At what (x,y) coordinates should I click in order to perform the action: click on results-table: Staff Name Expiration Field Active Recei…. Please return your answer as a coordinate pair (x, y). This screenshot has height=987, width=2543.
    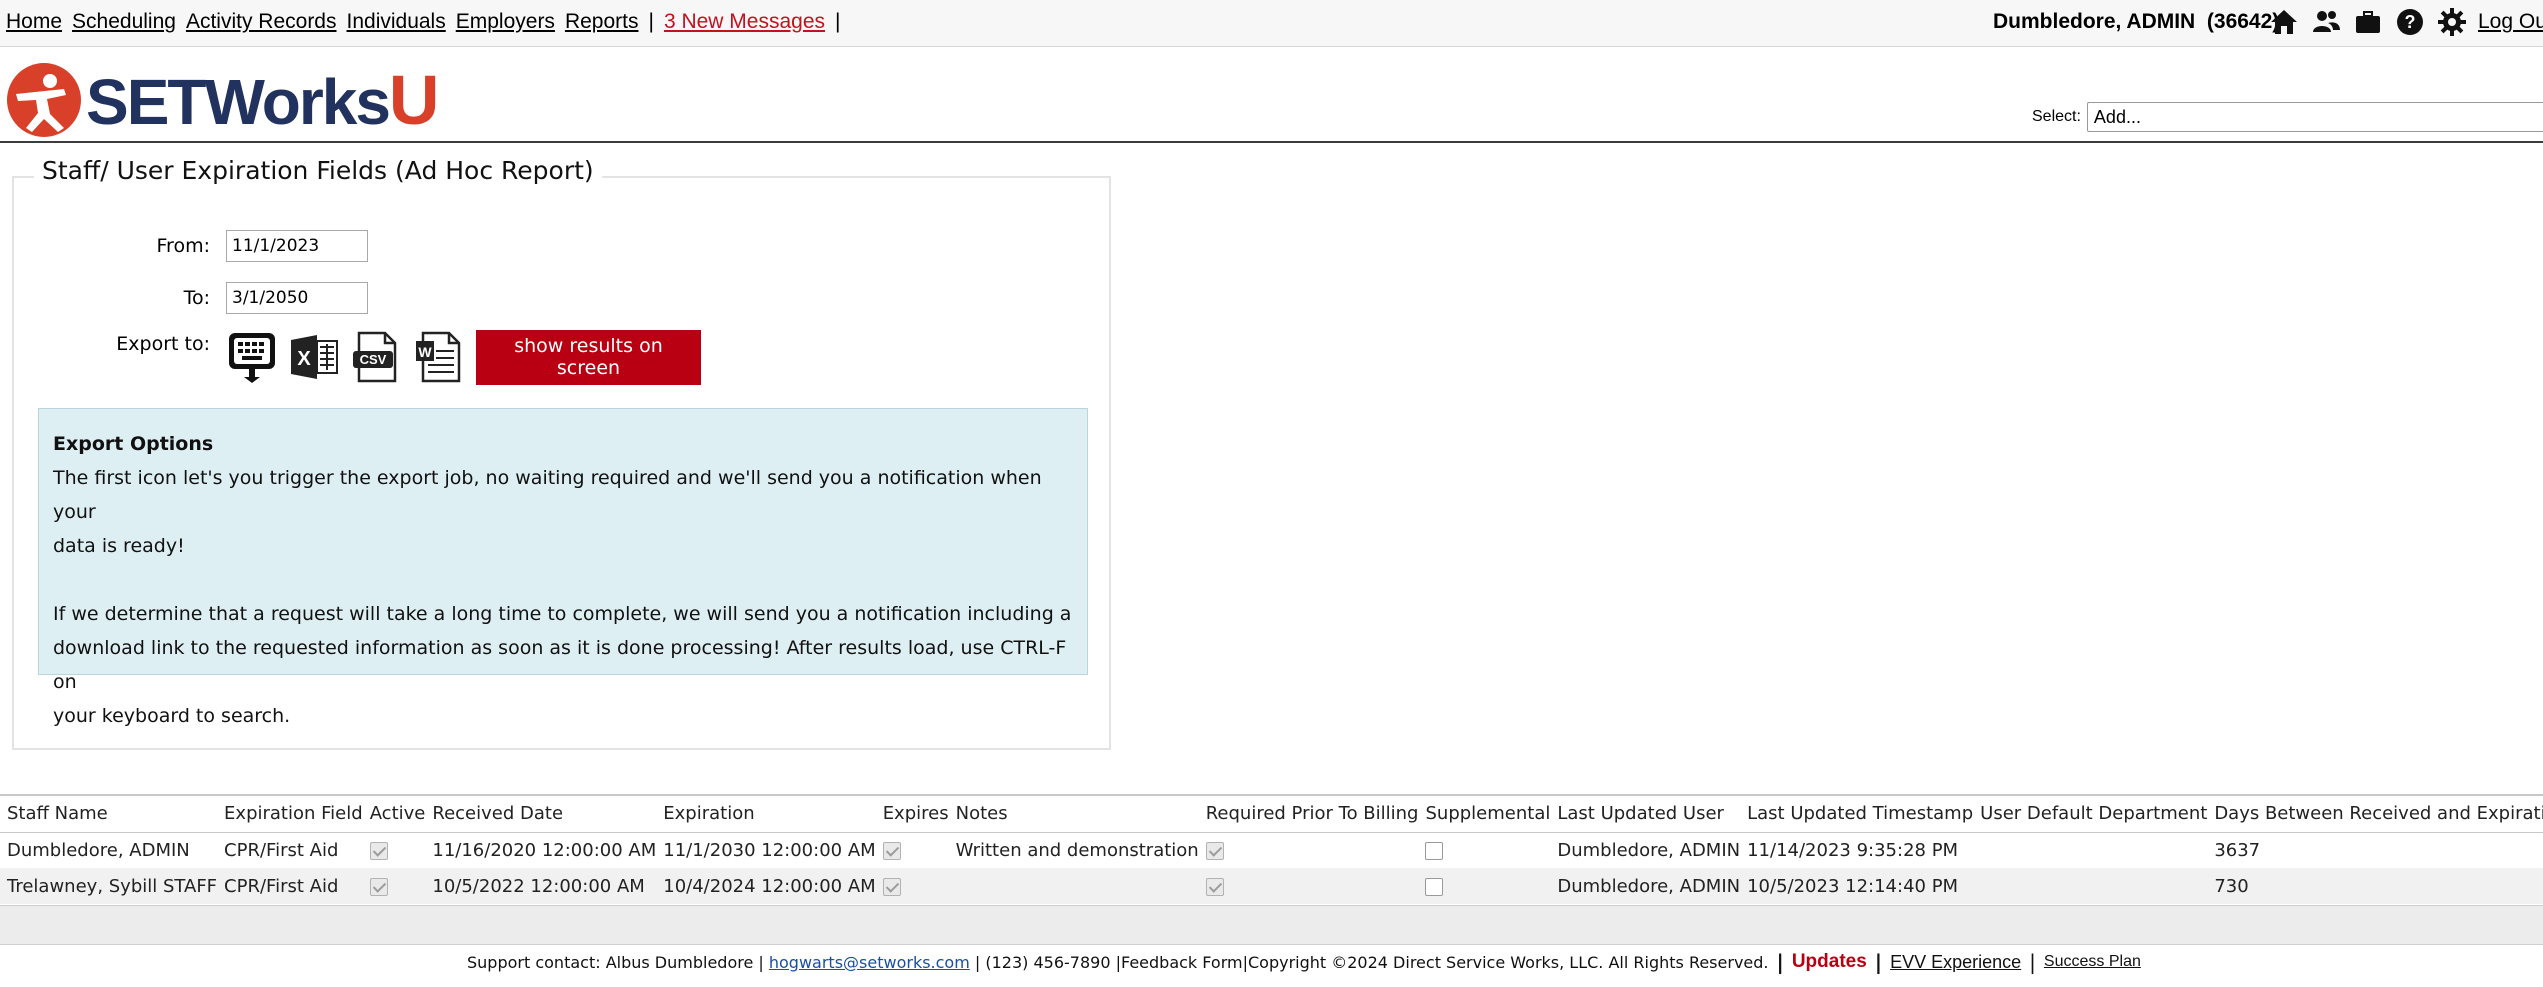
    Looking at the image, I should click on (1271, 850).